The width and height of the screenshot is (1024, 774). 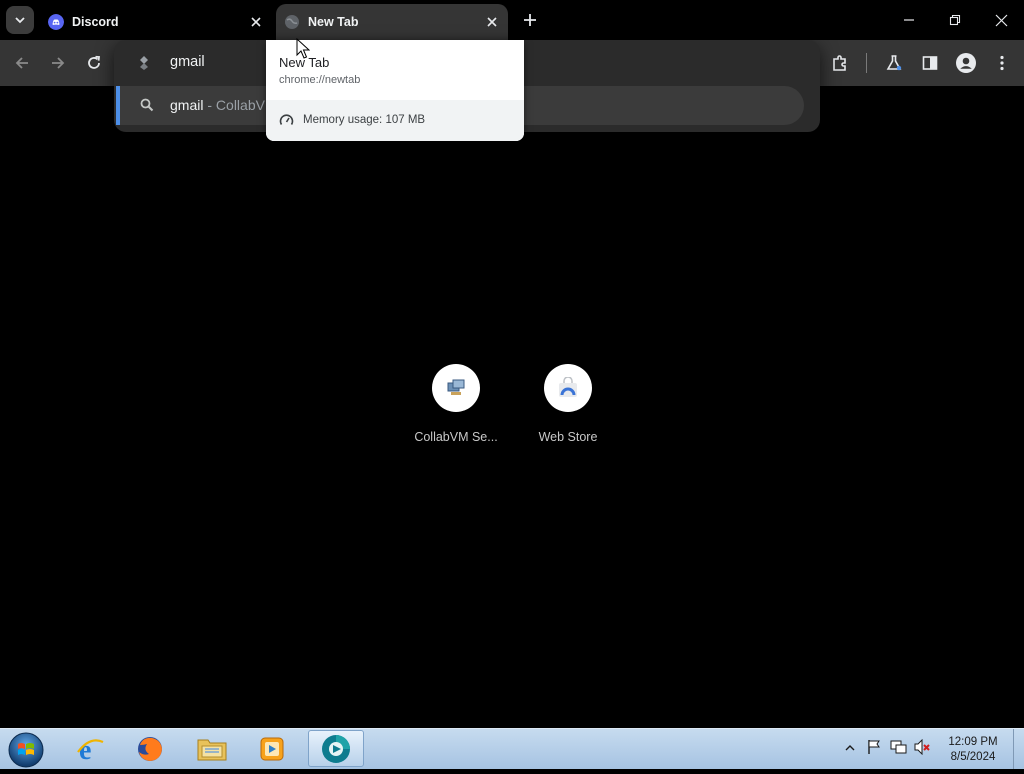 What do you see at coordinates (56, 22) in the screenshot?
I see `discord-icon` at bounding box center [56, 22].